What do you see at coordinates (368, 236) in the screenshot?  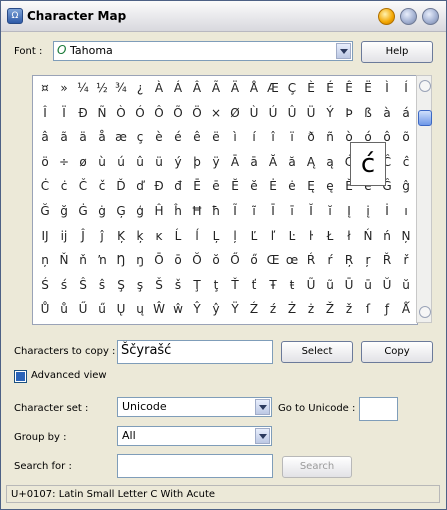 I see `char-cell: Ń` at bounding box center [368, 236].